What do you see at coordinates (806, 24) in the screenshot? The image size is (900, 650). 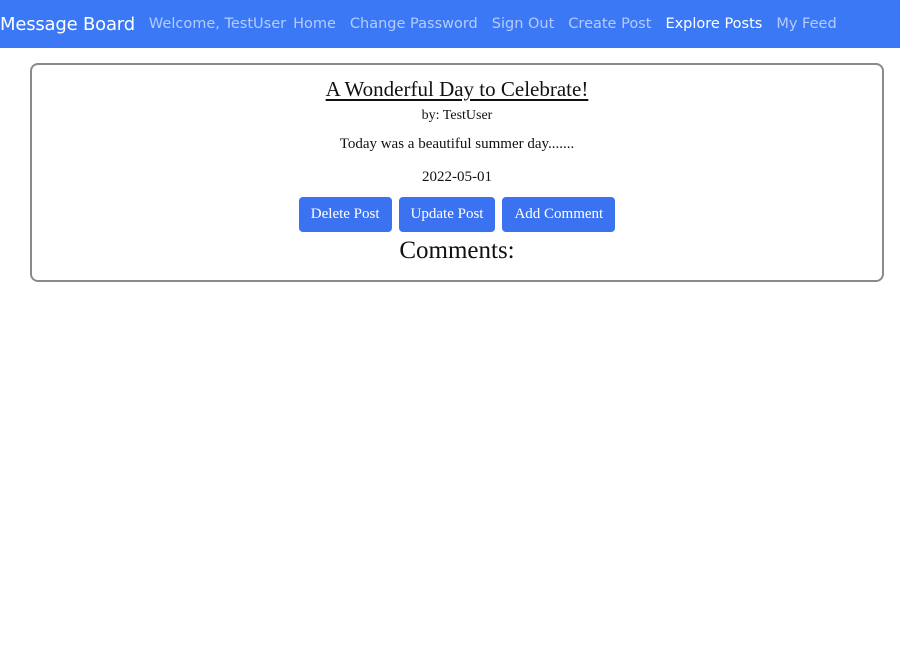 I see `nav-my-feed-link: My Feed` at bounding box center [806, 24].